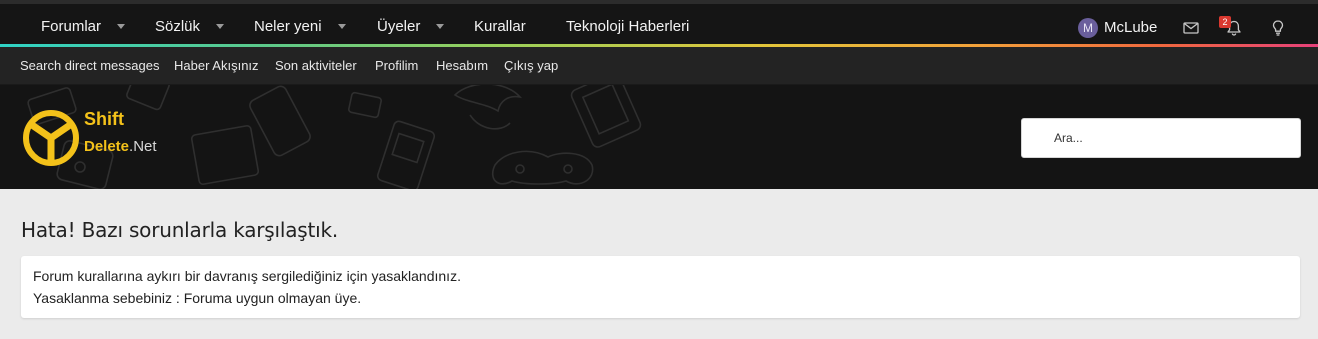  What do you see at coordinates (316, 66) in the screenshot?
I see `sub-link-son-aktiviteler: Son aktiviteler` at bounding box center [316, 66].